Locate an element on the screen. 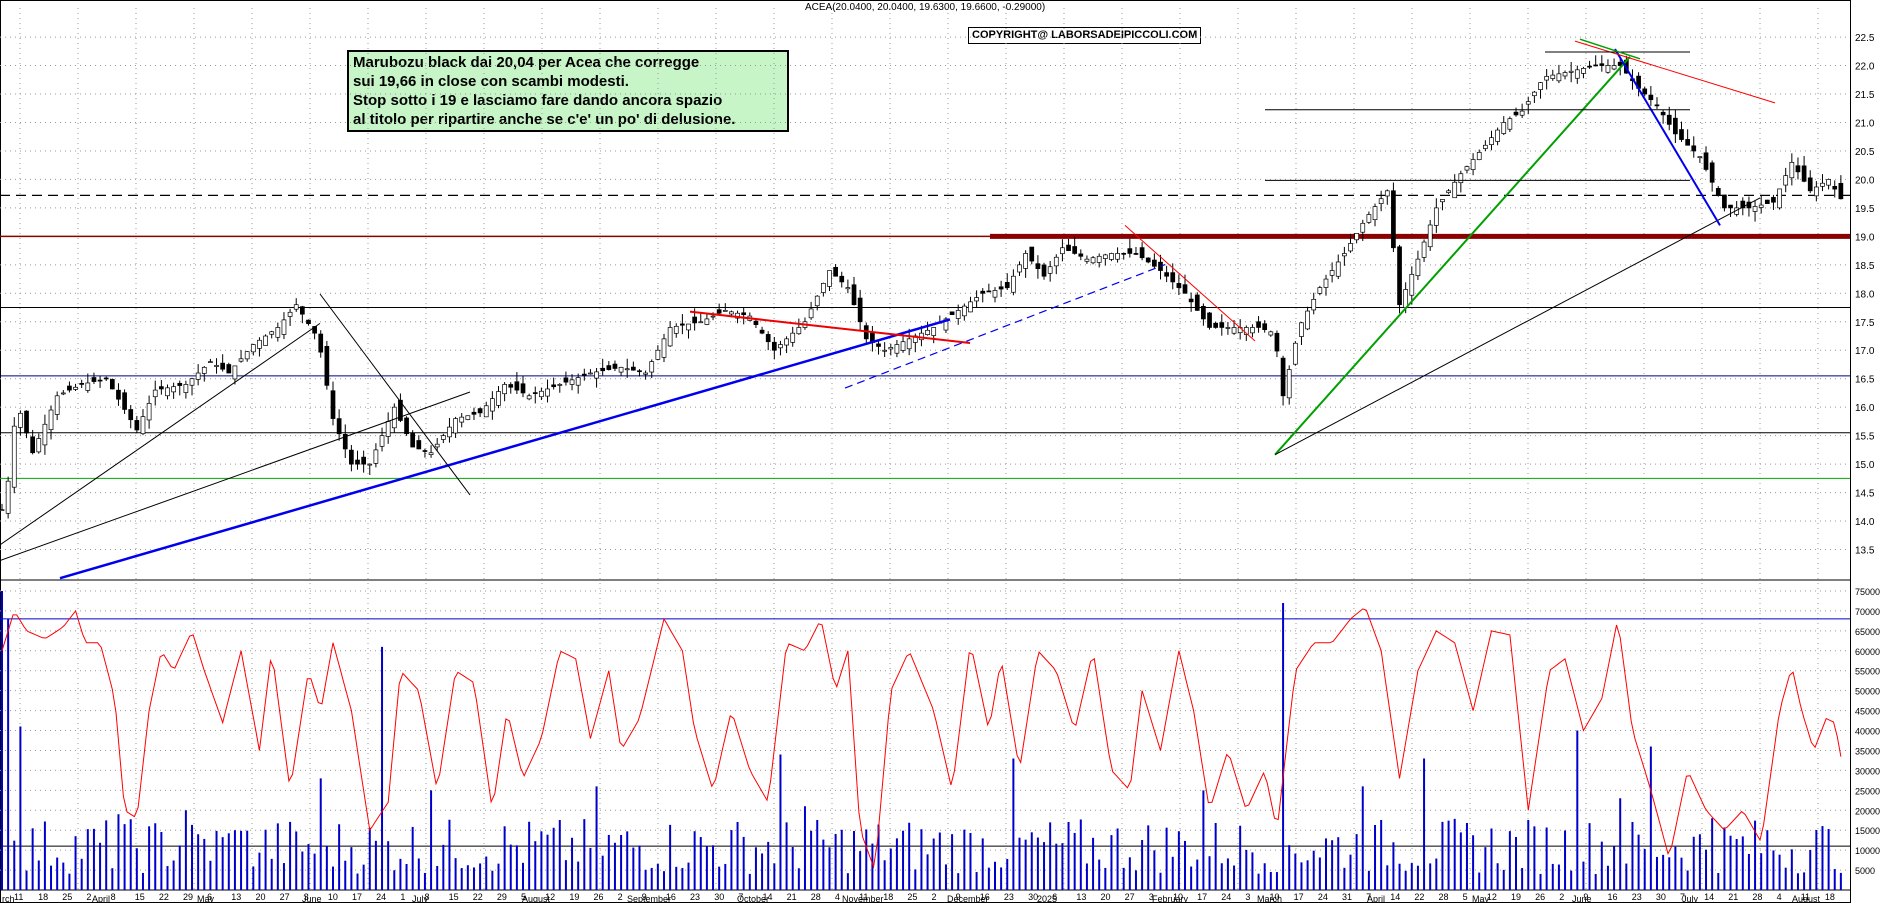 Image resolution: width=1890 pixels, height=903 pixels. volume-tick-label: 15000 is located at coordinates (1867, 831).